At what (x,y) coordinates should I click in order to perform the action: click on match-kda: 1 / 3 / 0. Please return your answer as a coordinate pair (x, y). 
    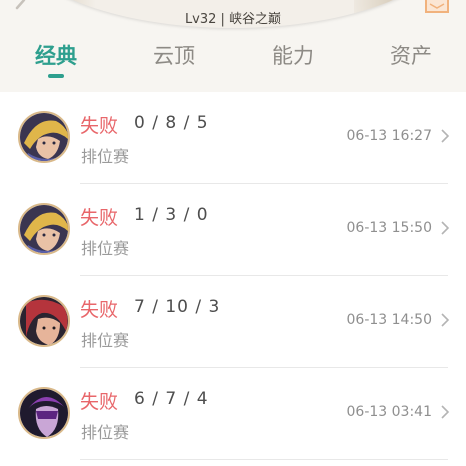
    Looking at the image, I should click on (171, 215).